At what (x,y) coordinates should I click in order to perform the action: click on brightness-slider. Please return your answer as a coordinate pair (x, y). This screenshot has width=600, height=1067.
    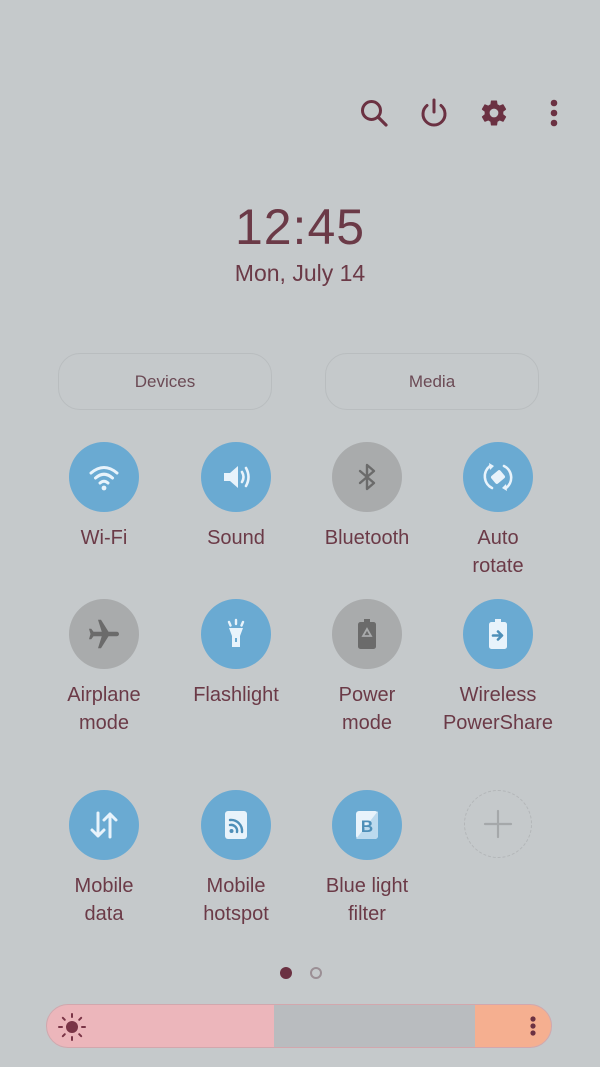
    Looking at the image, I should click on (299, 1026).